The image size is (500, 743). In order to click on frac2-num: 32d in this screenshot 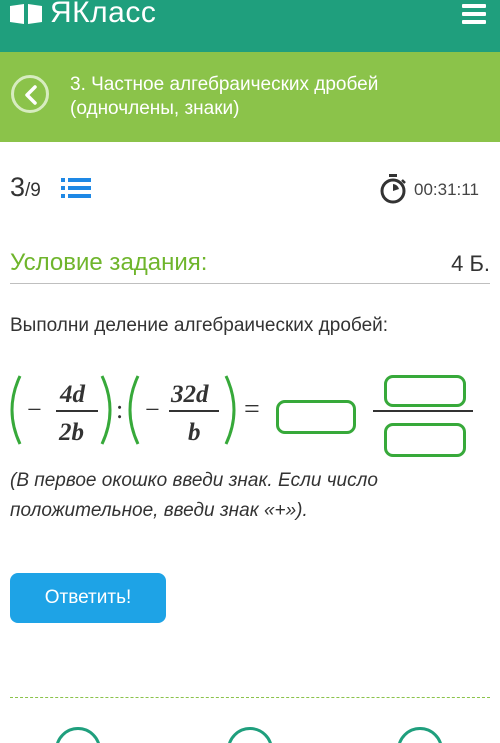, I will do `click(189, 394)`.